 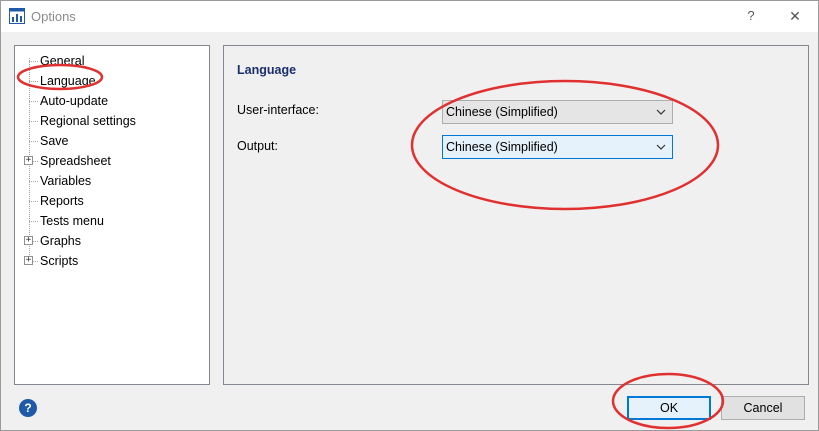 What do you see at coordinates (88, 121) in the screenshot?
I see `tree-item-label: Regional settings` at bounding box center [88, 121].